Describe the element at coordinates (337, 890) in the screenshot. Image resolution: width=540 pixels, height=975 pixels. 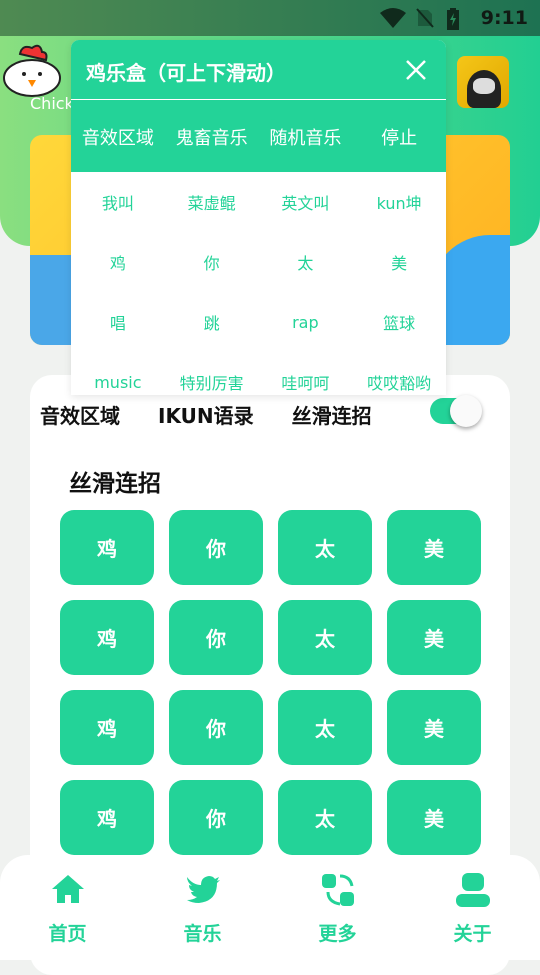
I see `swap-grid-icon` at that location.